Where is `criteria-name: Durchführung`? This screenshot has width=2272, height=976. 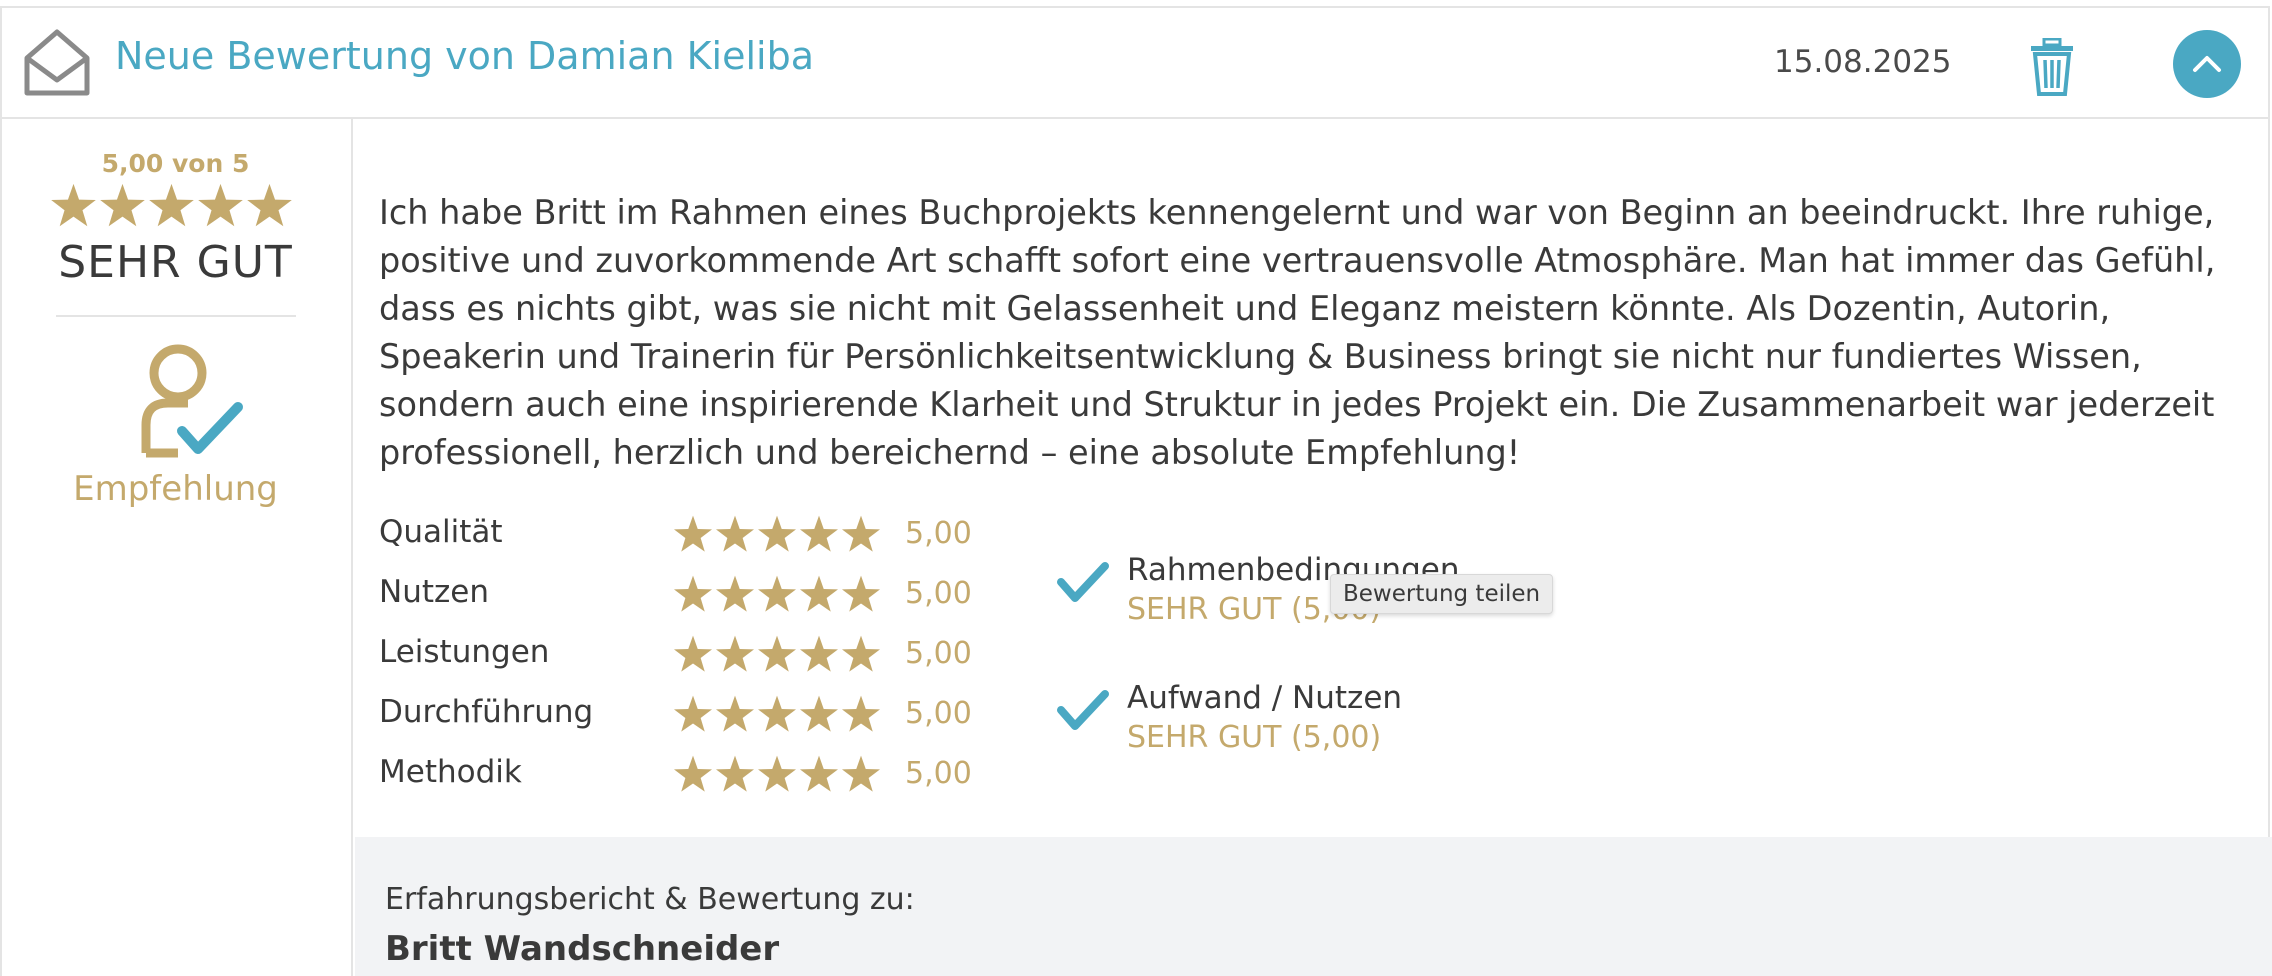
criteria-name: Durchführung is located at coordinates (486, 712).